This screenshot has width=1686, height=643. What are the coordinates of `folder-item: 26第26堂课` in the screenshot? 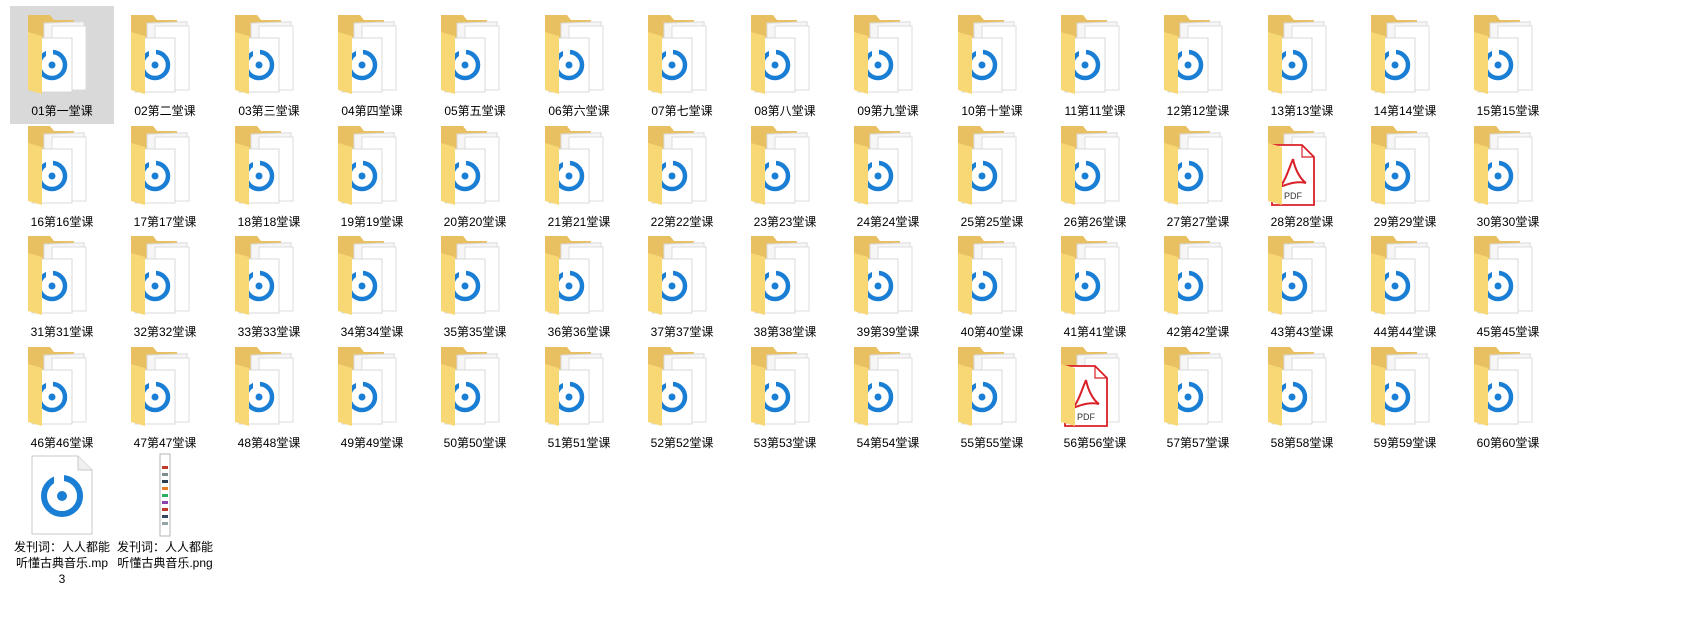 It's located at (1095, 176).